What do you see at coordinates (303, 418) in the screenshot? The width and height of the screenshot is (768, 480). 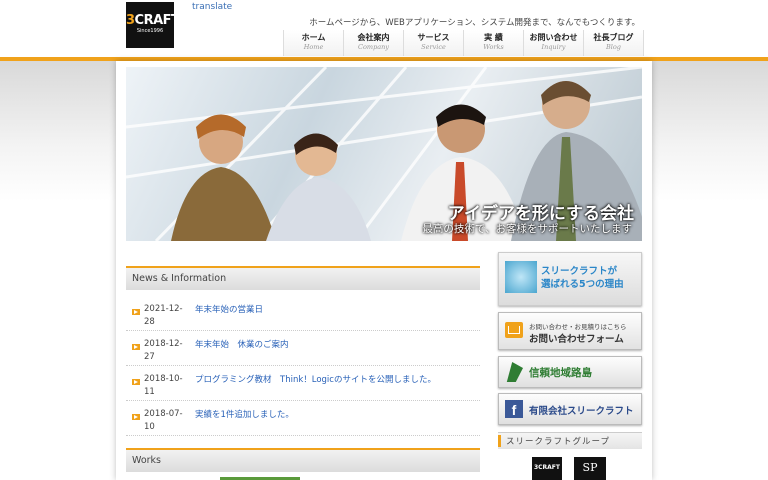 I see `news-item: 2018-07-10 実績を1件追加しました。` at bounding box center [303, 418].